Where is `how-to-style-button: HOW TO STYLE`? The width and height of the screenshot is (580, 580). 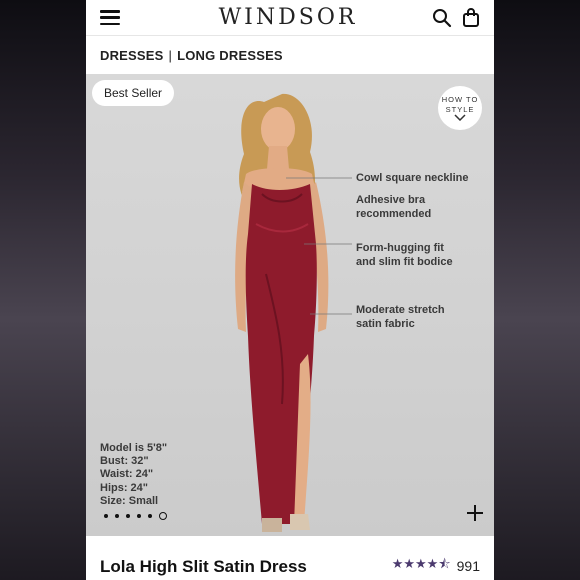
how-to-style-button: HOW TO STYLE is located at coordinates (460, 108).